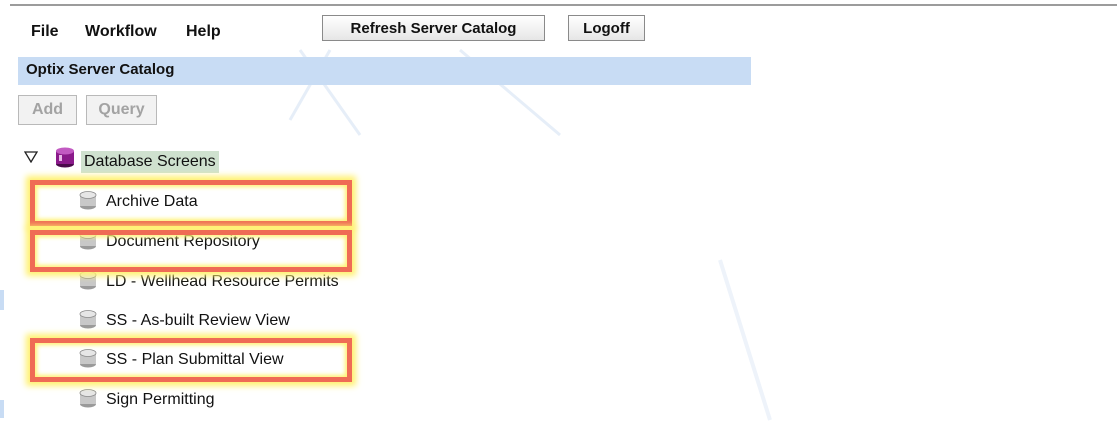 The image size is (1117, 421). I want to click on tree-item-label: Archive Data, so click(152, 201).